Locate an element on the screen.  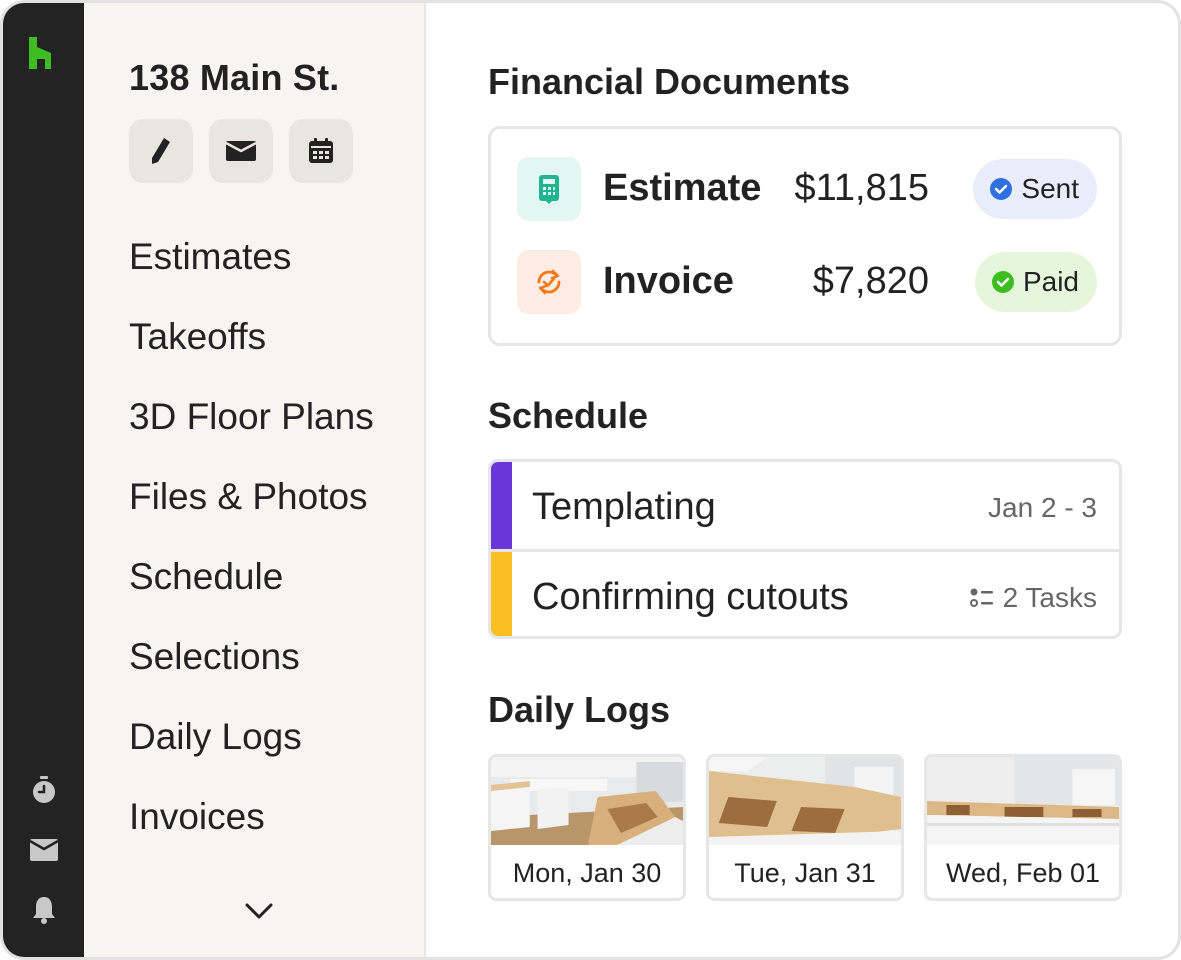
schedule-item-dates: Jan 2 - 3 is located at coordinates (1042, 508).